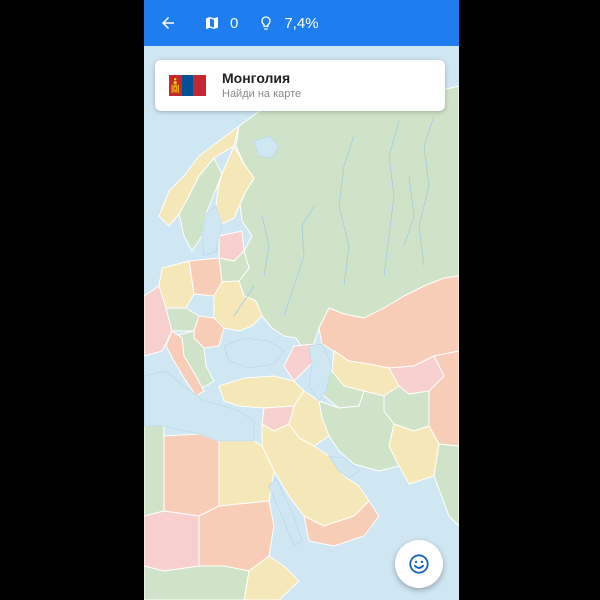 The image size is (600, 600). I want to click on hint-counter: 7,4%, so click(288, 23).